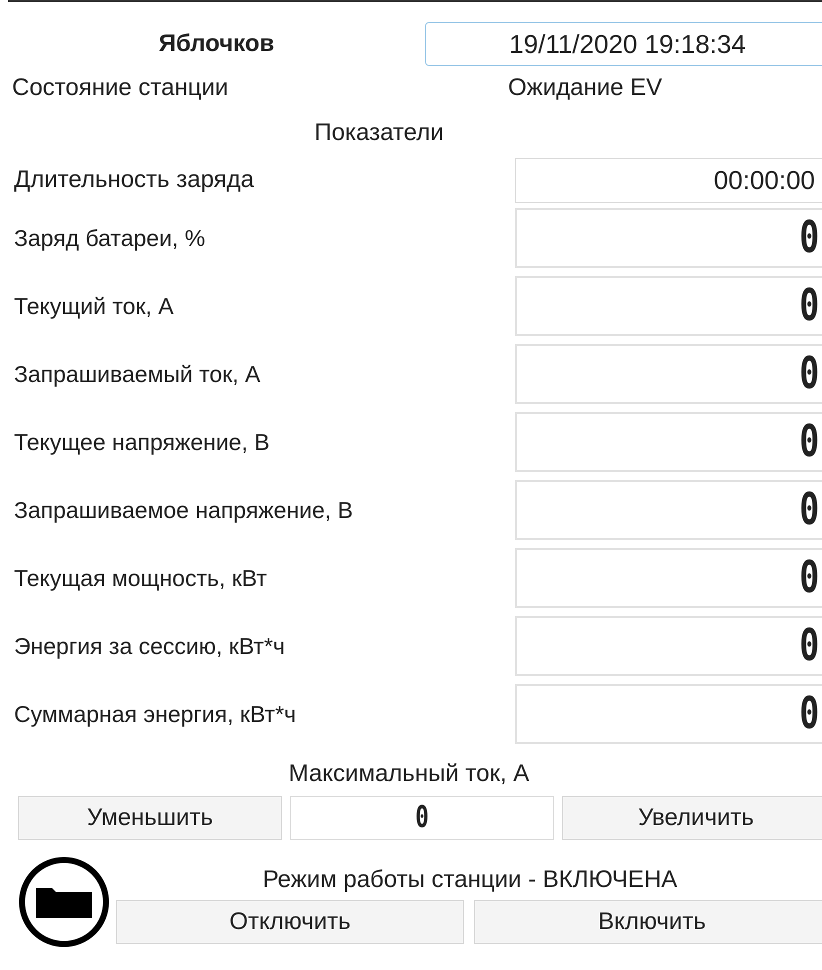 The width and height of the screenshot is (822, 970). What do you see at coordinates (94, 306) in the screenshot?
I see `metric-label: Текущий ток, А` at bounding box center [94, 306].